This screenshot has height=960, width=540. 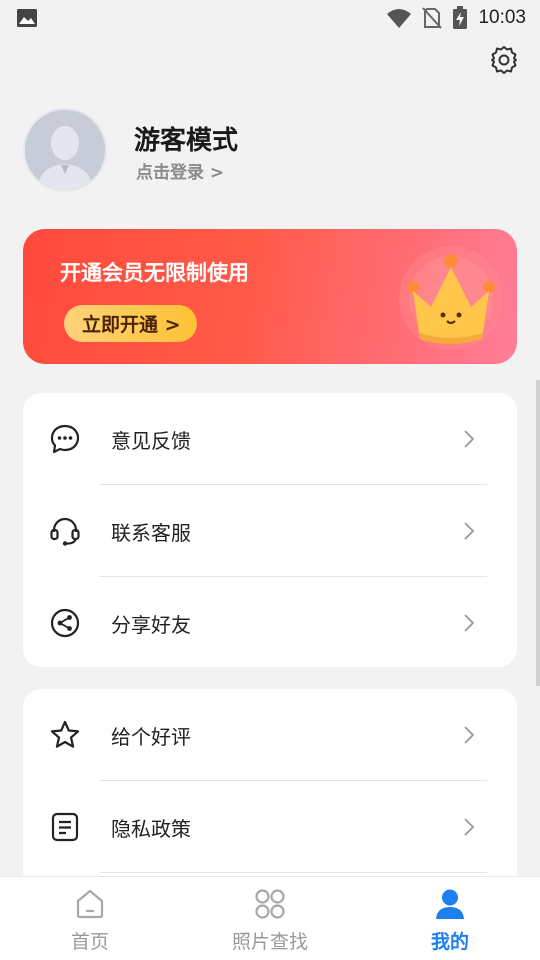 I want to click on nav-item-photo-search: 照片查找, so click(x=270, y=918).